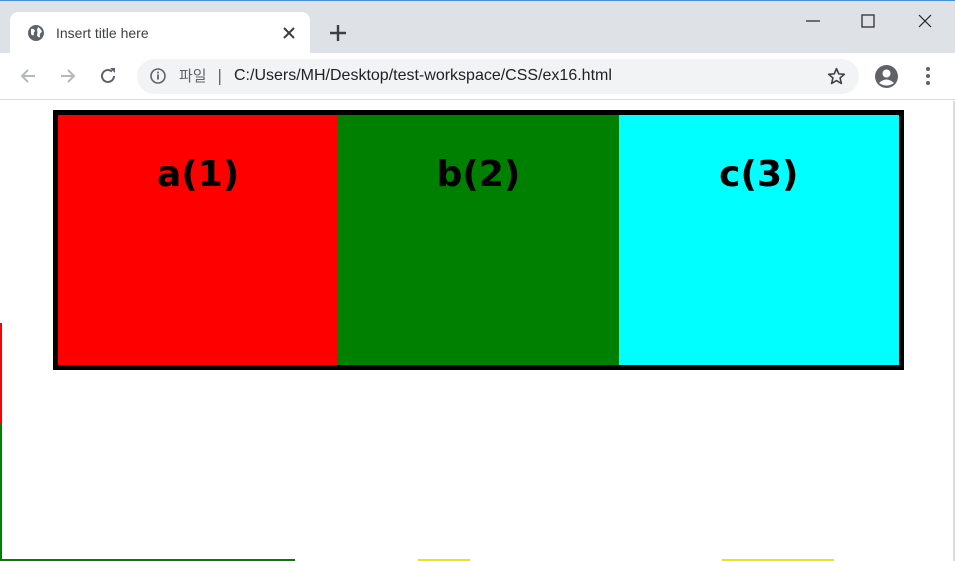  What do you see at coordinates (102, 33) in the screenshot?
I see `tab-title: Insert title here` at bounding box center [102, 33].